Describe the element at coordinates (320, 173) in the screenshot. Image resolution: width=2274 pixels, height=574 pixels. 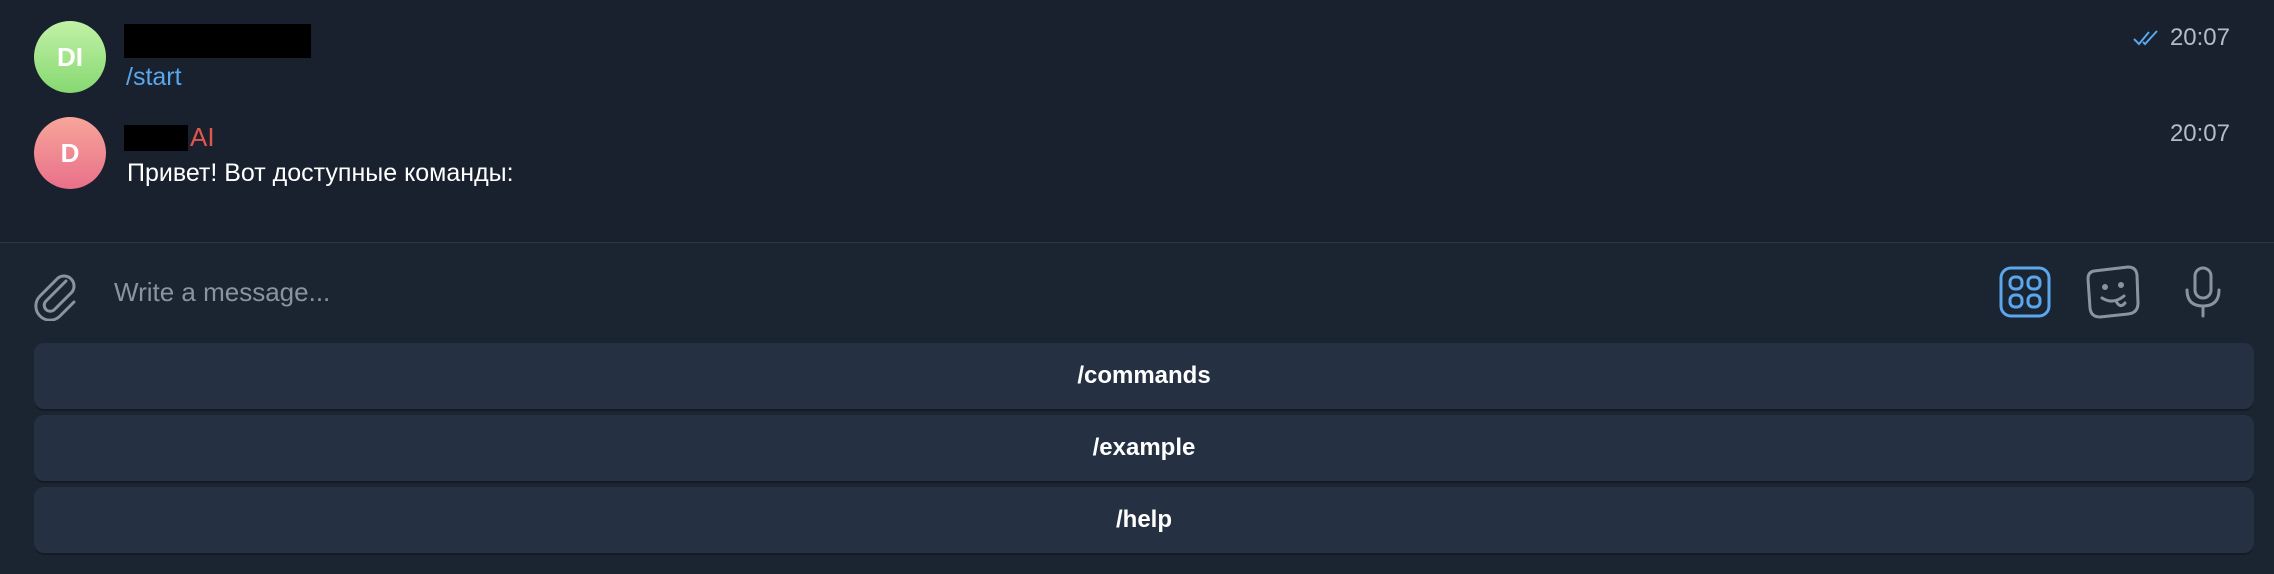
I see `message-text: Привет! Вот доступные команды:` at that location.